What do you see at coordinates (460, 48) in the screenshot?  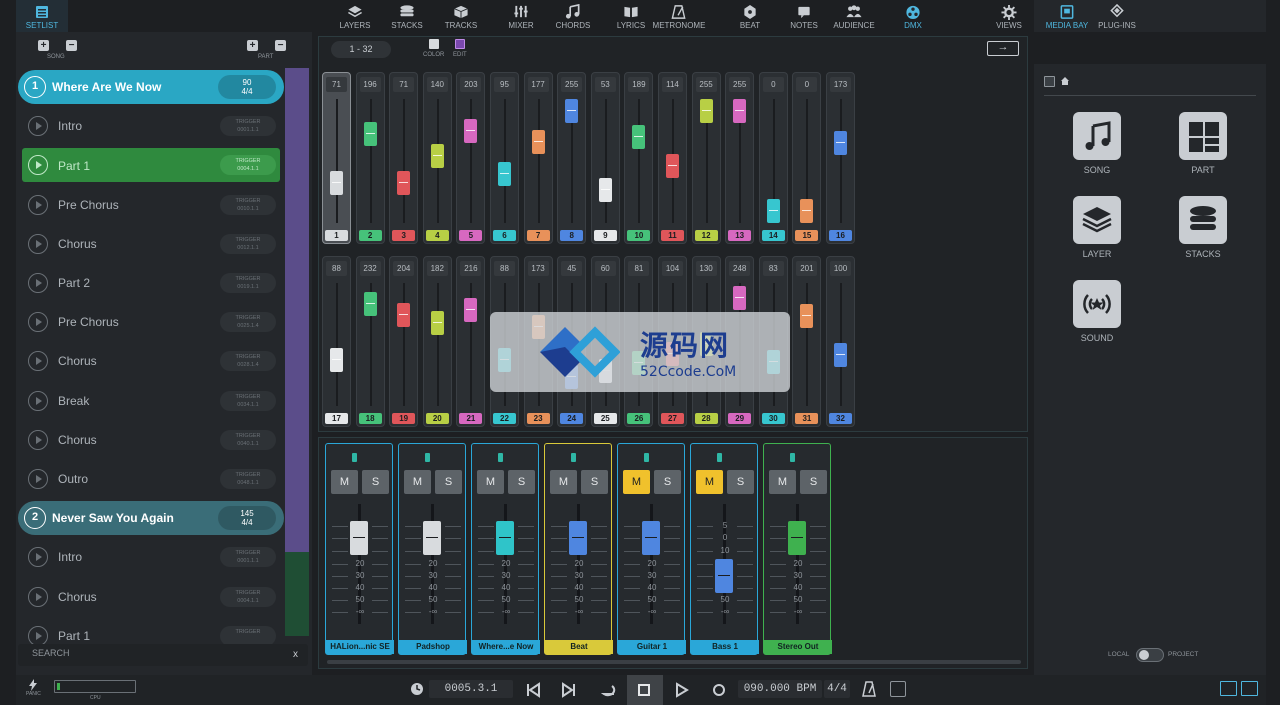 I see `edit-button: EDIT` at bounding box center [460, 48].